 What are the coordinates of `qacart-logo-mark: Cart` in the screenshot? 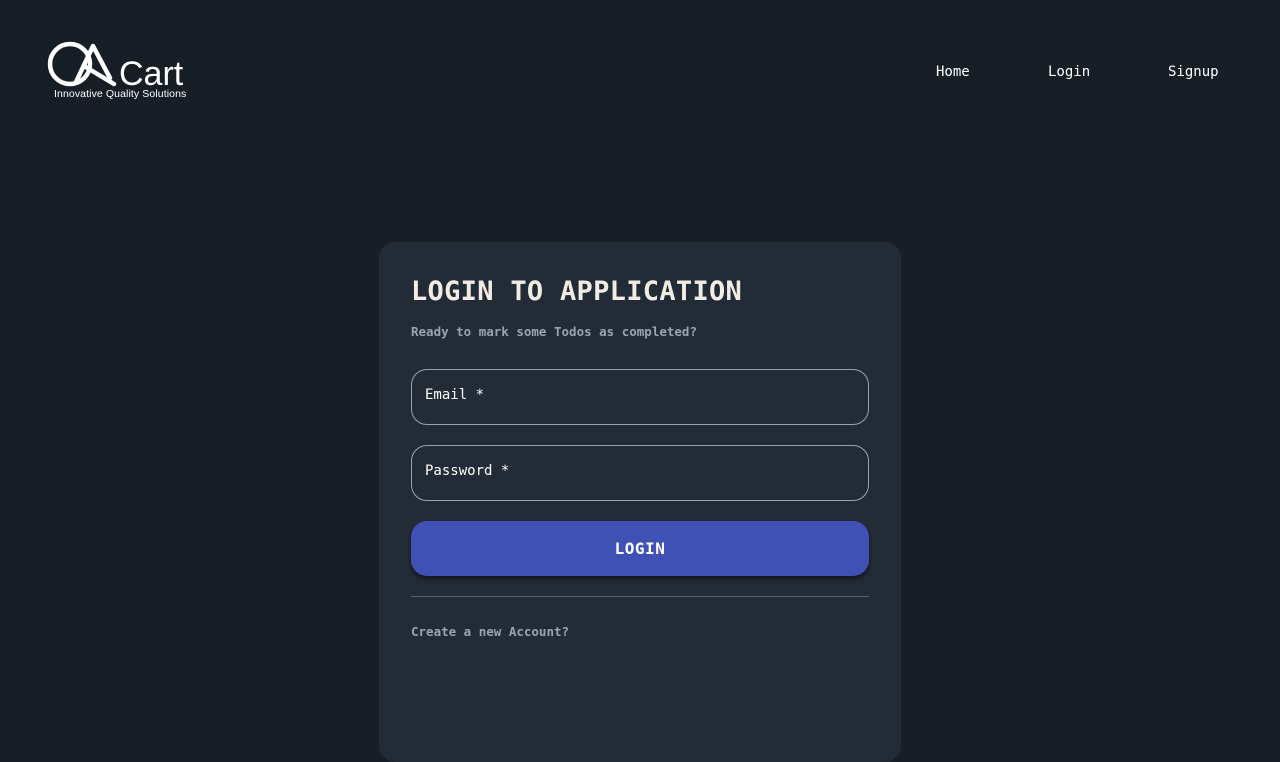 It's located at (115, 65).